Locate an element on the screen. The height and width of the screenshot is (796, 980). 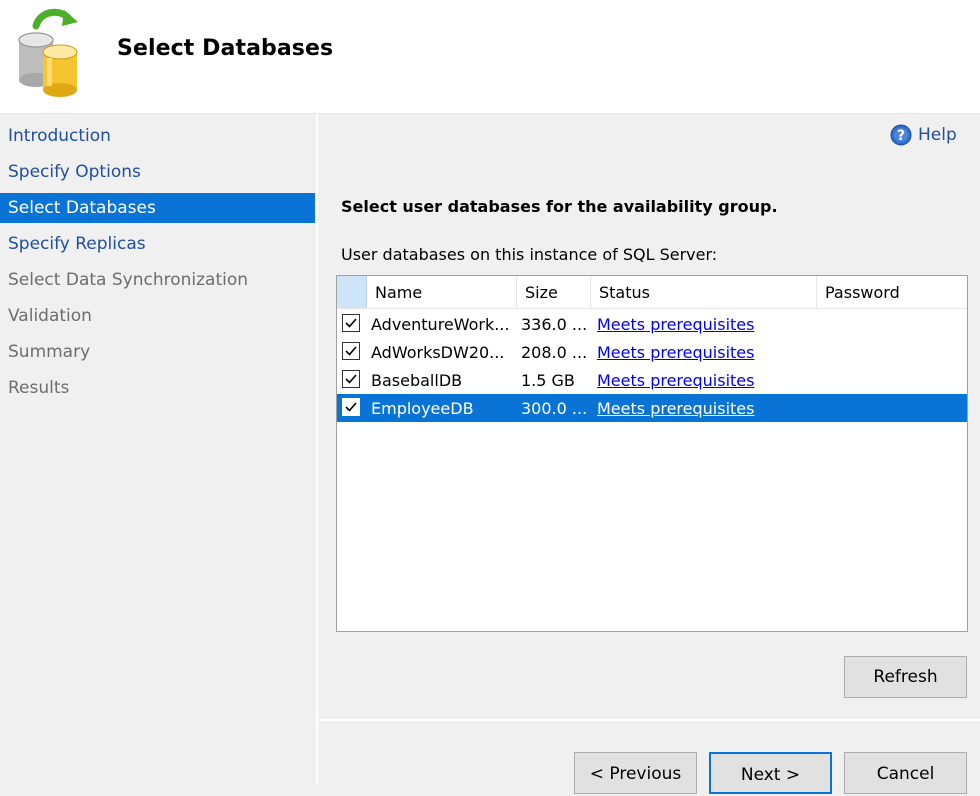
sidebar-item-summary: Summary is located at coordinates (49, 352).